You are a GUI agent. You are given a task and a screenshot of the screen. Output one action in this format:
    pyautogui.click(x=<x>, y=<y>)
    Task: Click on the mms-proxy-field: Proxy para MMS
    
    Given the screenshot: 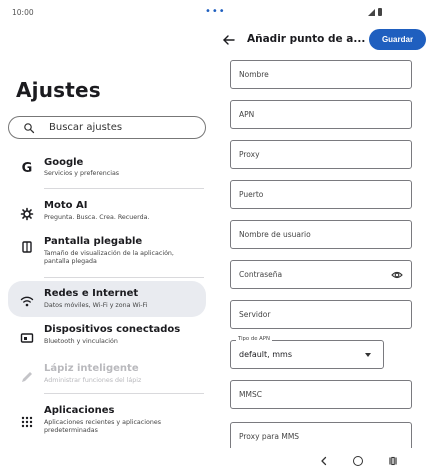 What is the action you would take?
    pyautogui.click(x=321, y=435)
    